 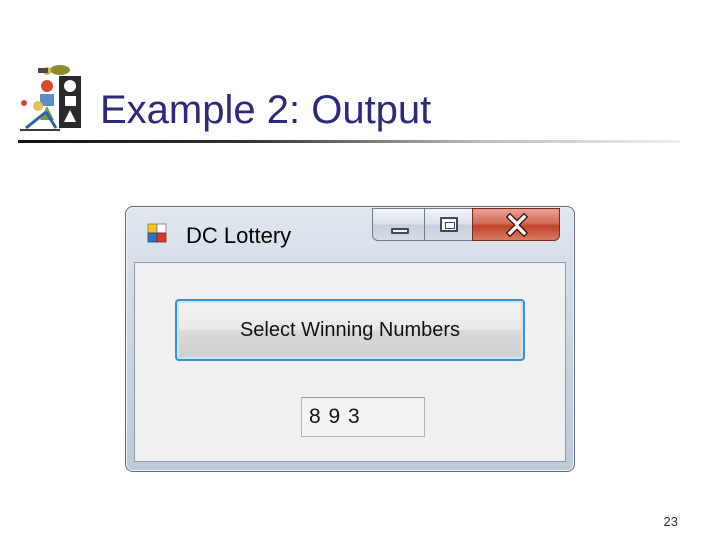 What do you see at coordinates (400, 231) in the screenshot?
I see `minimize-icon` at bounding box center [400, 231].